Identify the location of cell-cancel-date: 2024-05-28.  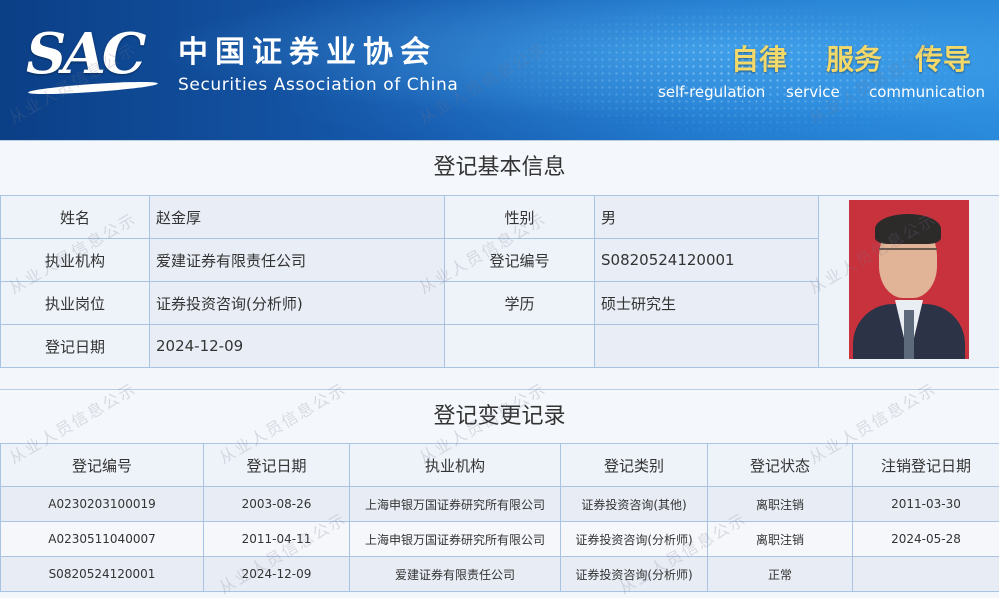
(926, 539).